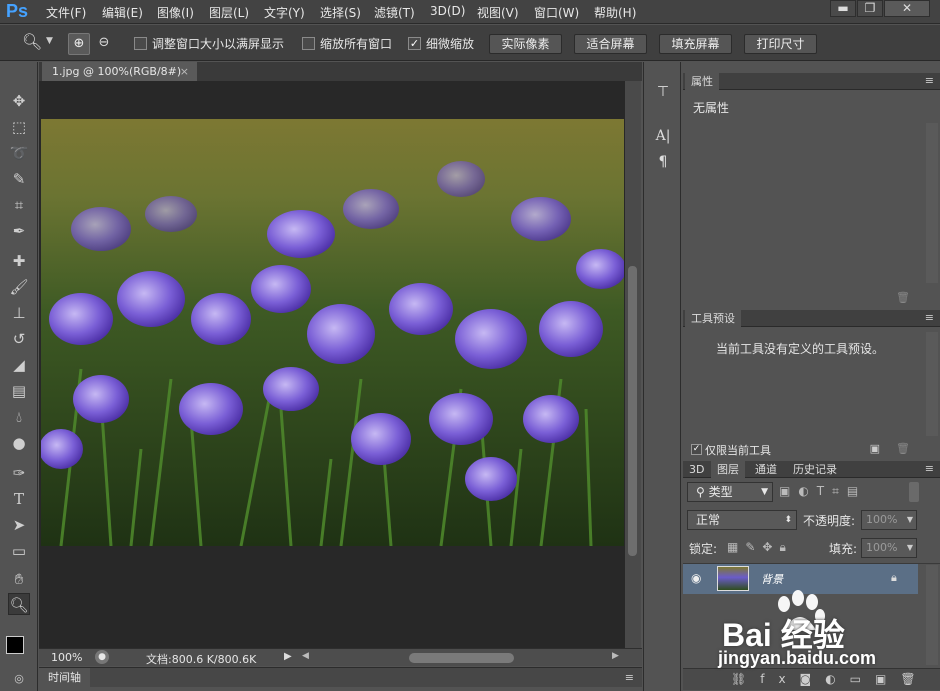  What do you see at coordinates (340, 12) in the screenshot?
I see `menu-select: 选择(S)` at bounding box center [340, 12].